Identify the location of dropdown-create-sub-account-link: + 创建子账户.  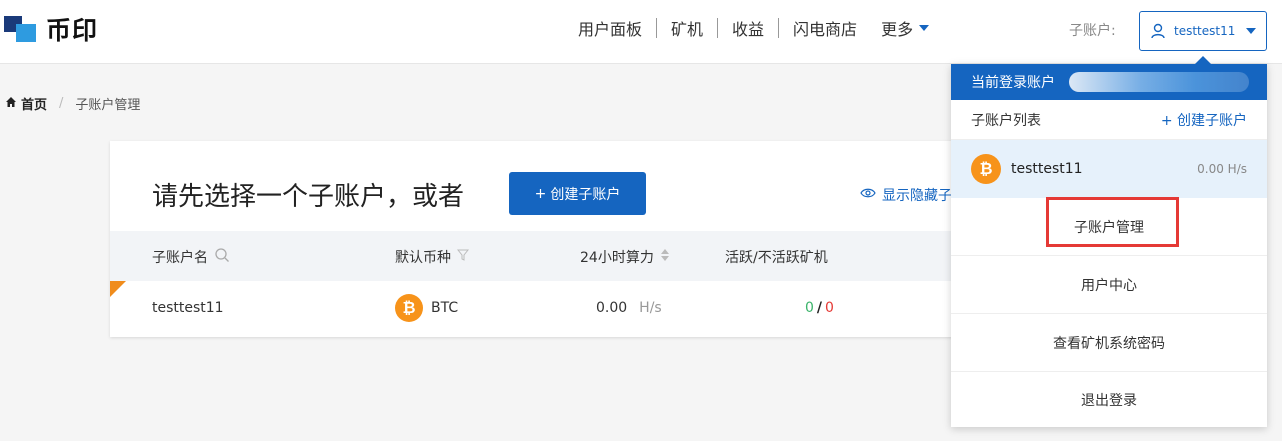
(1204, 120).